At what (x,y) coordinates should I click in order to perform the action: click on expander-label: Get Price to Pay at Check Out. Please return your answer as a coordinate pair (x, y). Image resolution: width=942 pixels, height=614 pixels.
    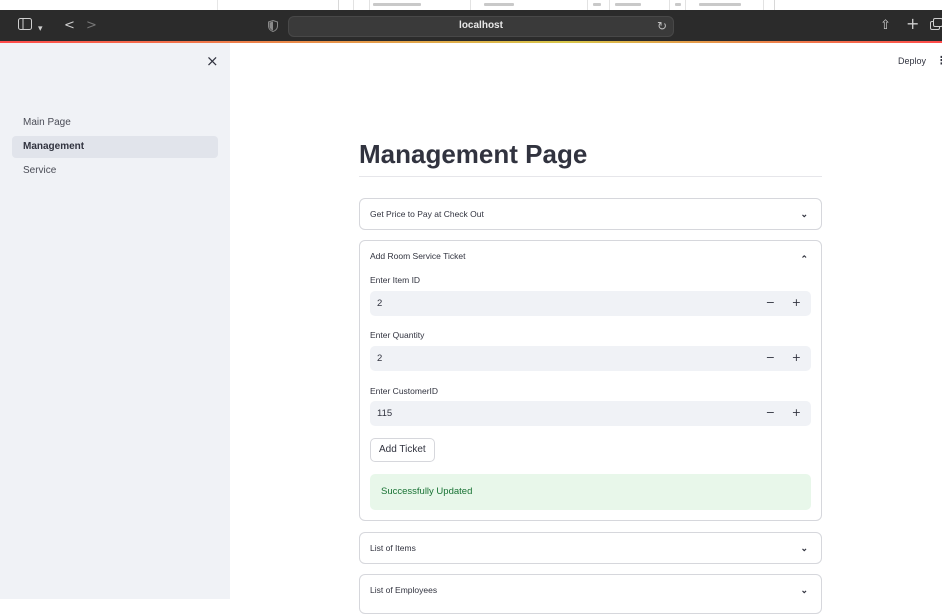
    Looking at the image, I should click on (427, 214).